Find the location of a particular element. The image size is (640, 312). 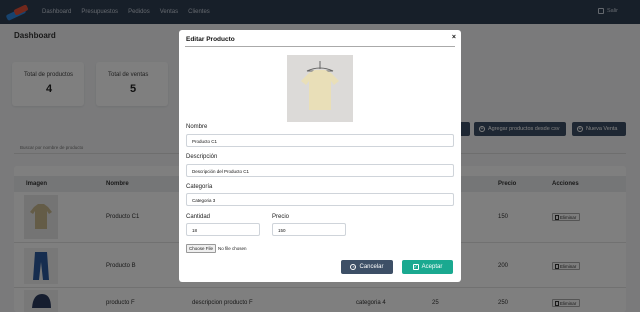

accept-label: Aceptar is located at coordinates (432, 267).